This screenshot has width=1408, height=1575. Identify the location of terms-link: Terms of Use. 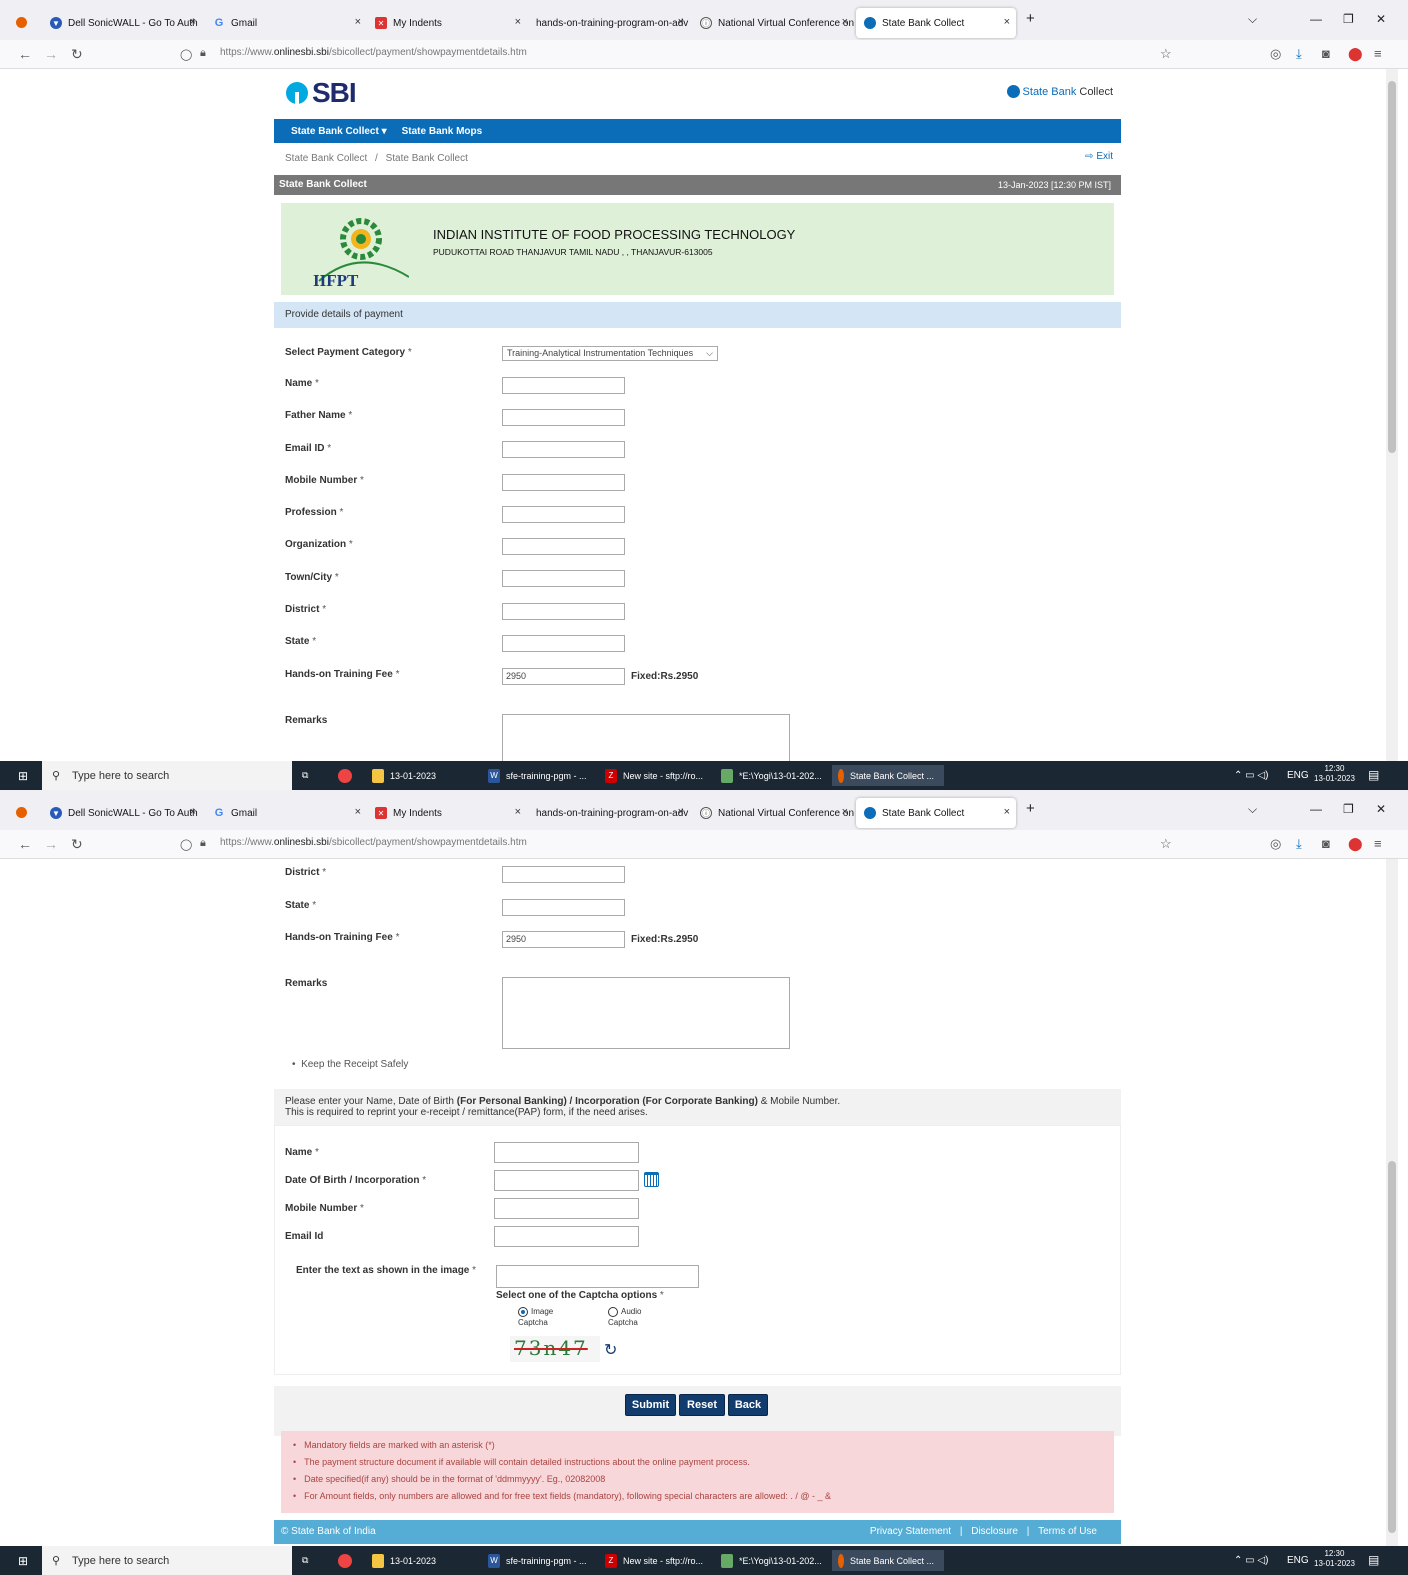
(1067, 1531).